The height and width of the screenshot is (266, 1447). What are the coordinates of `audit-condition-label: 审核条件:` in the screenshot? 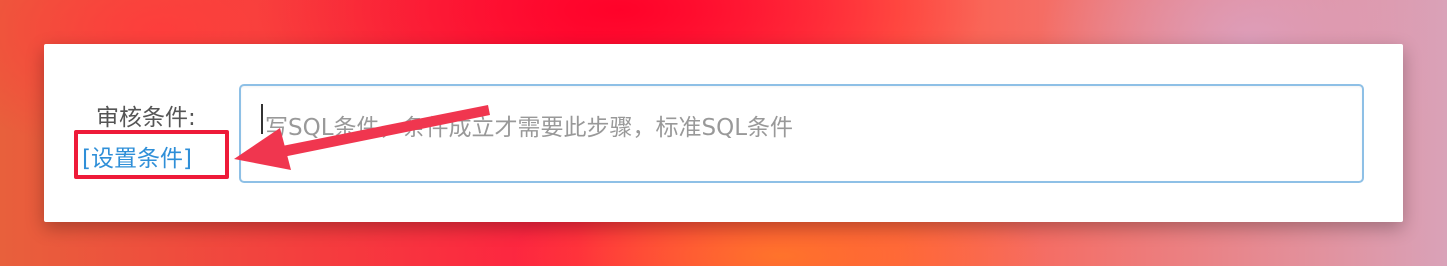 It's located at (146, 118).